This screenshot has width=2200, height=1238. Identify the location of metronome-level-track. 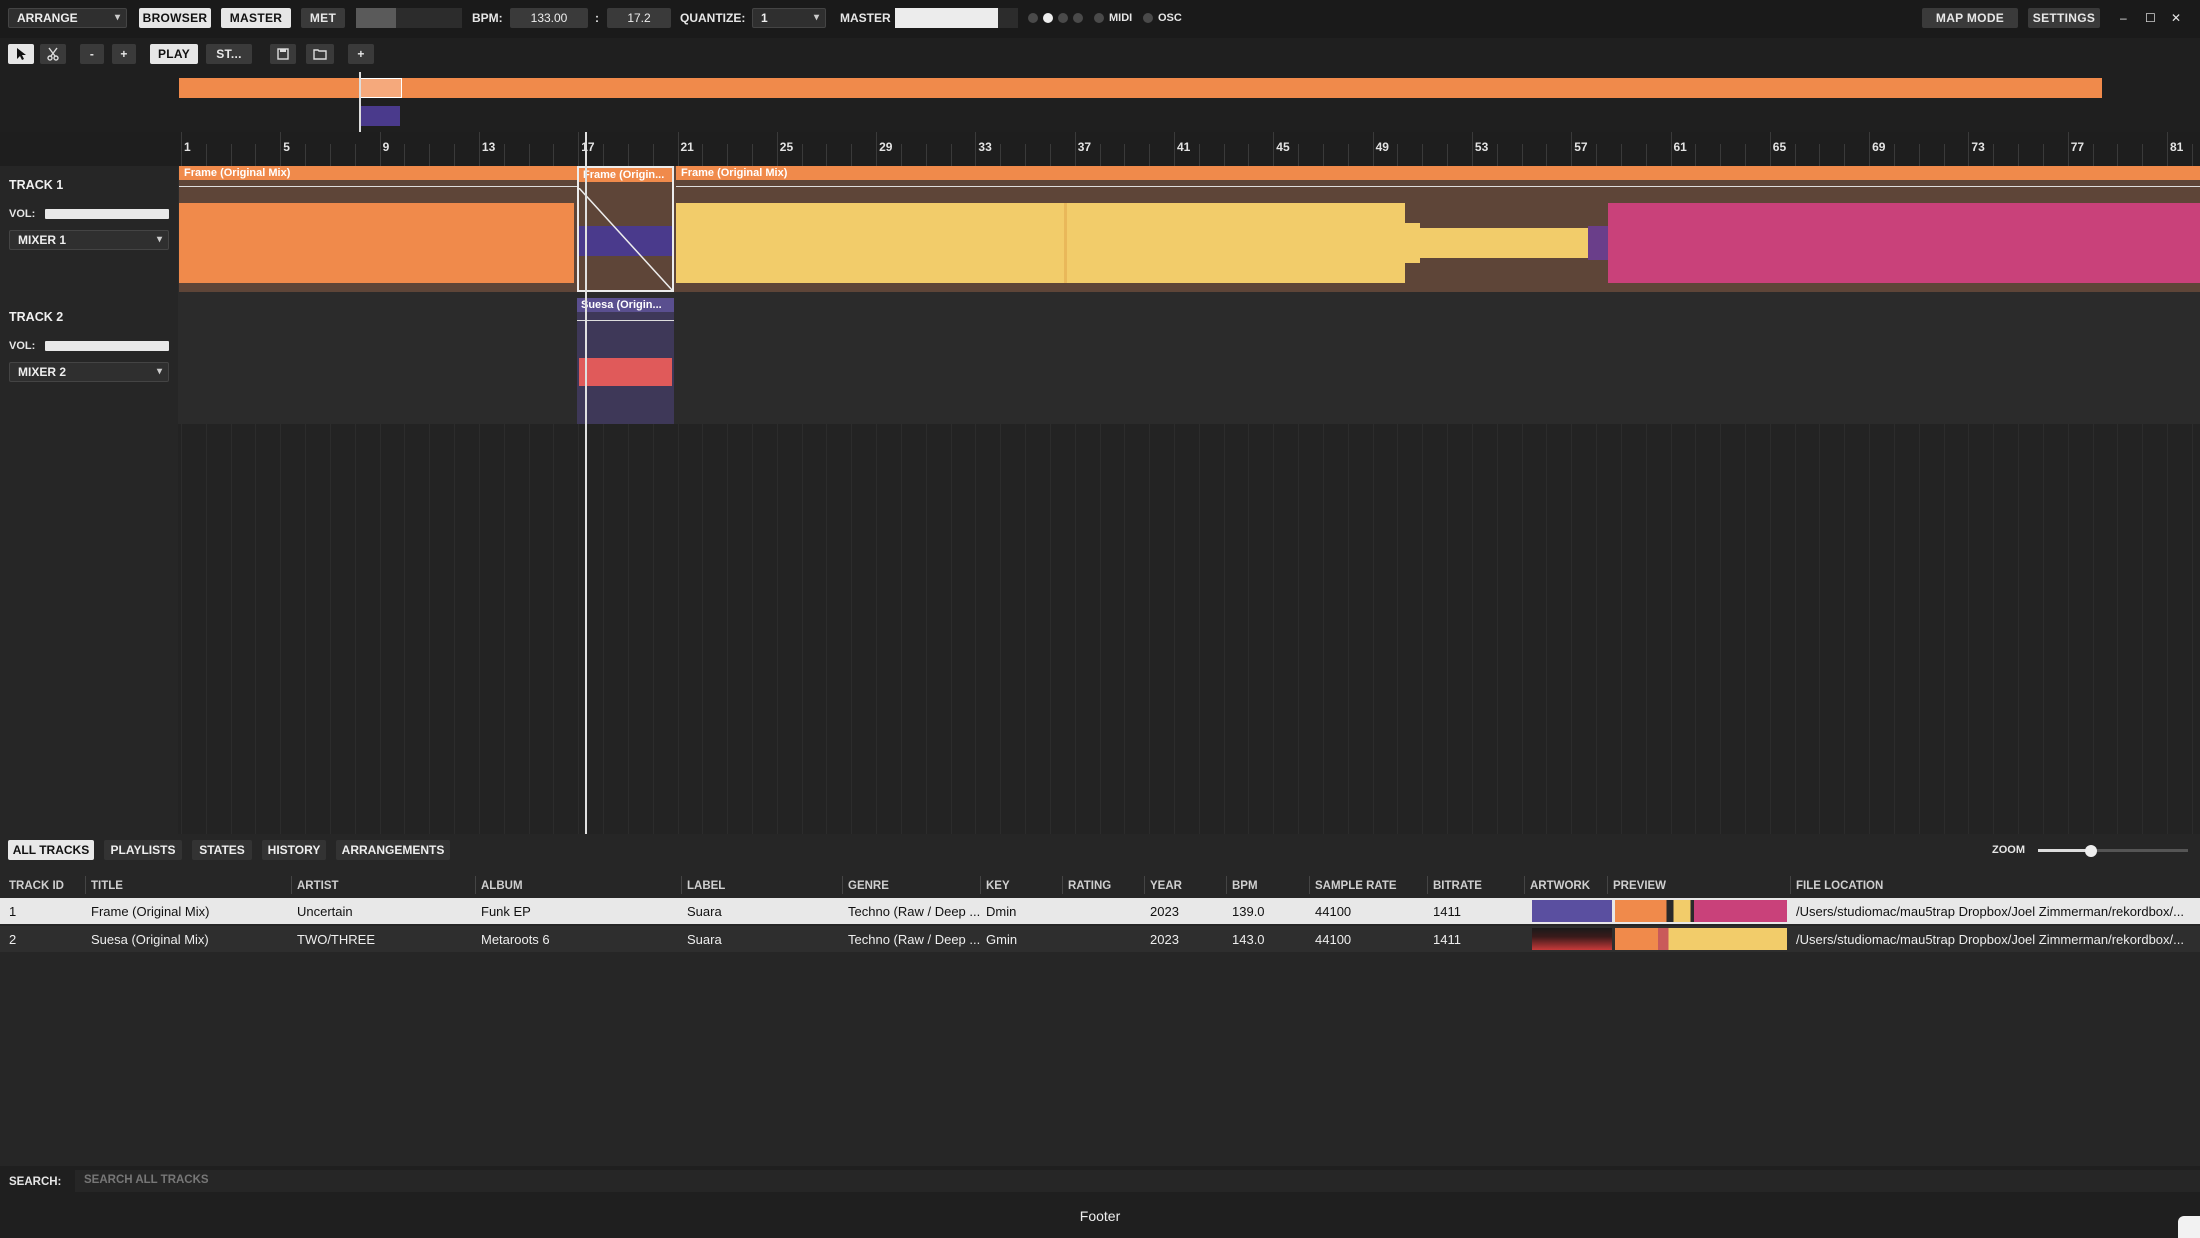
(429, 18).